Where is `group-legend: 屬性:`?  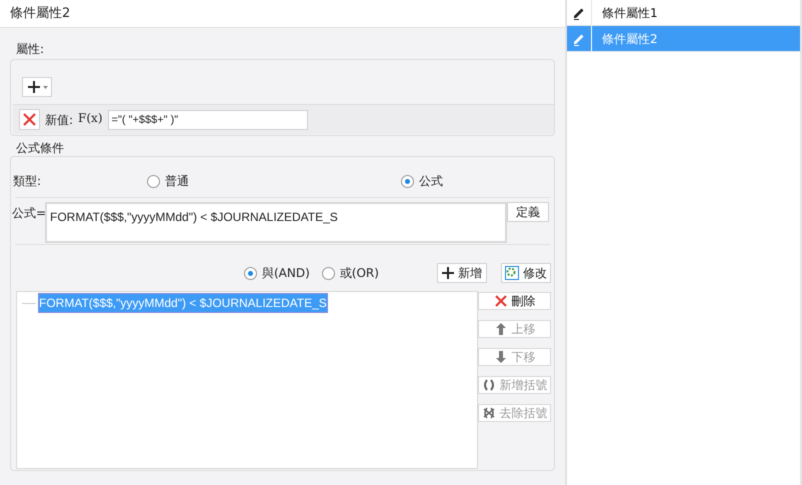
group-legend: 屬性: is located at coordinates (30, 49).